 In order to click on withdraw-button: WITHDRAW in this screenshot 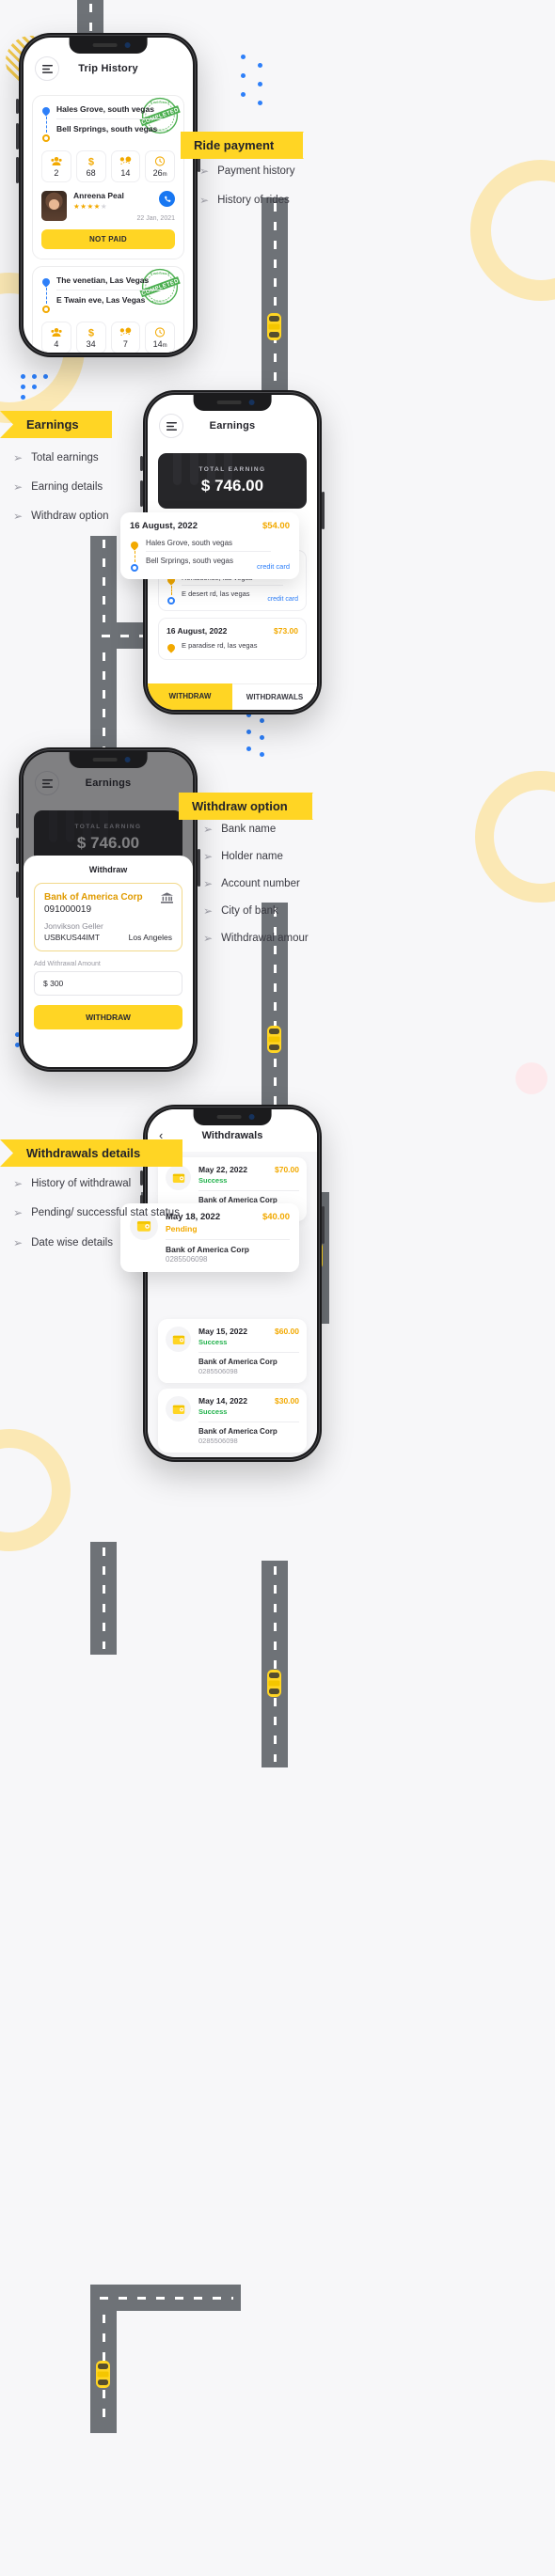, I will do `click(190, 697)`.